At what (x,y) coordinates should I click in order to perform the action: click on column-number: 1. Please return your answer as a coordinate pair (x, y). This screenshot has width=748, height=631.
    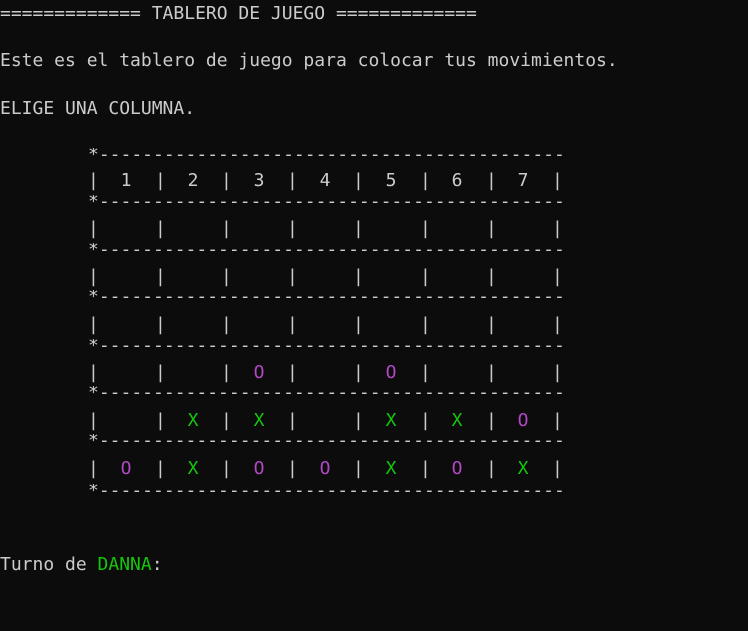
    Looking at the image, I should click on (126, 180).